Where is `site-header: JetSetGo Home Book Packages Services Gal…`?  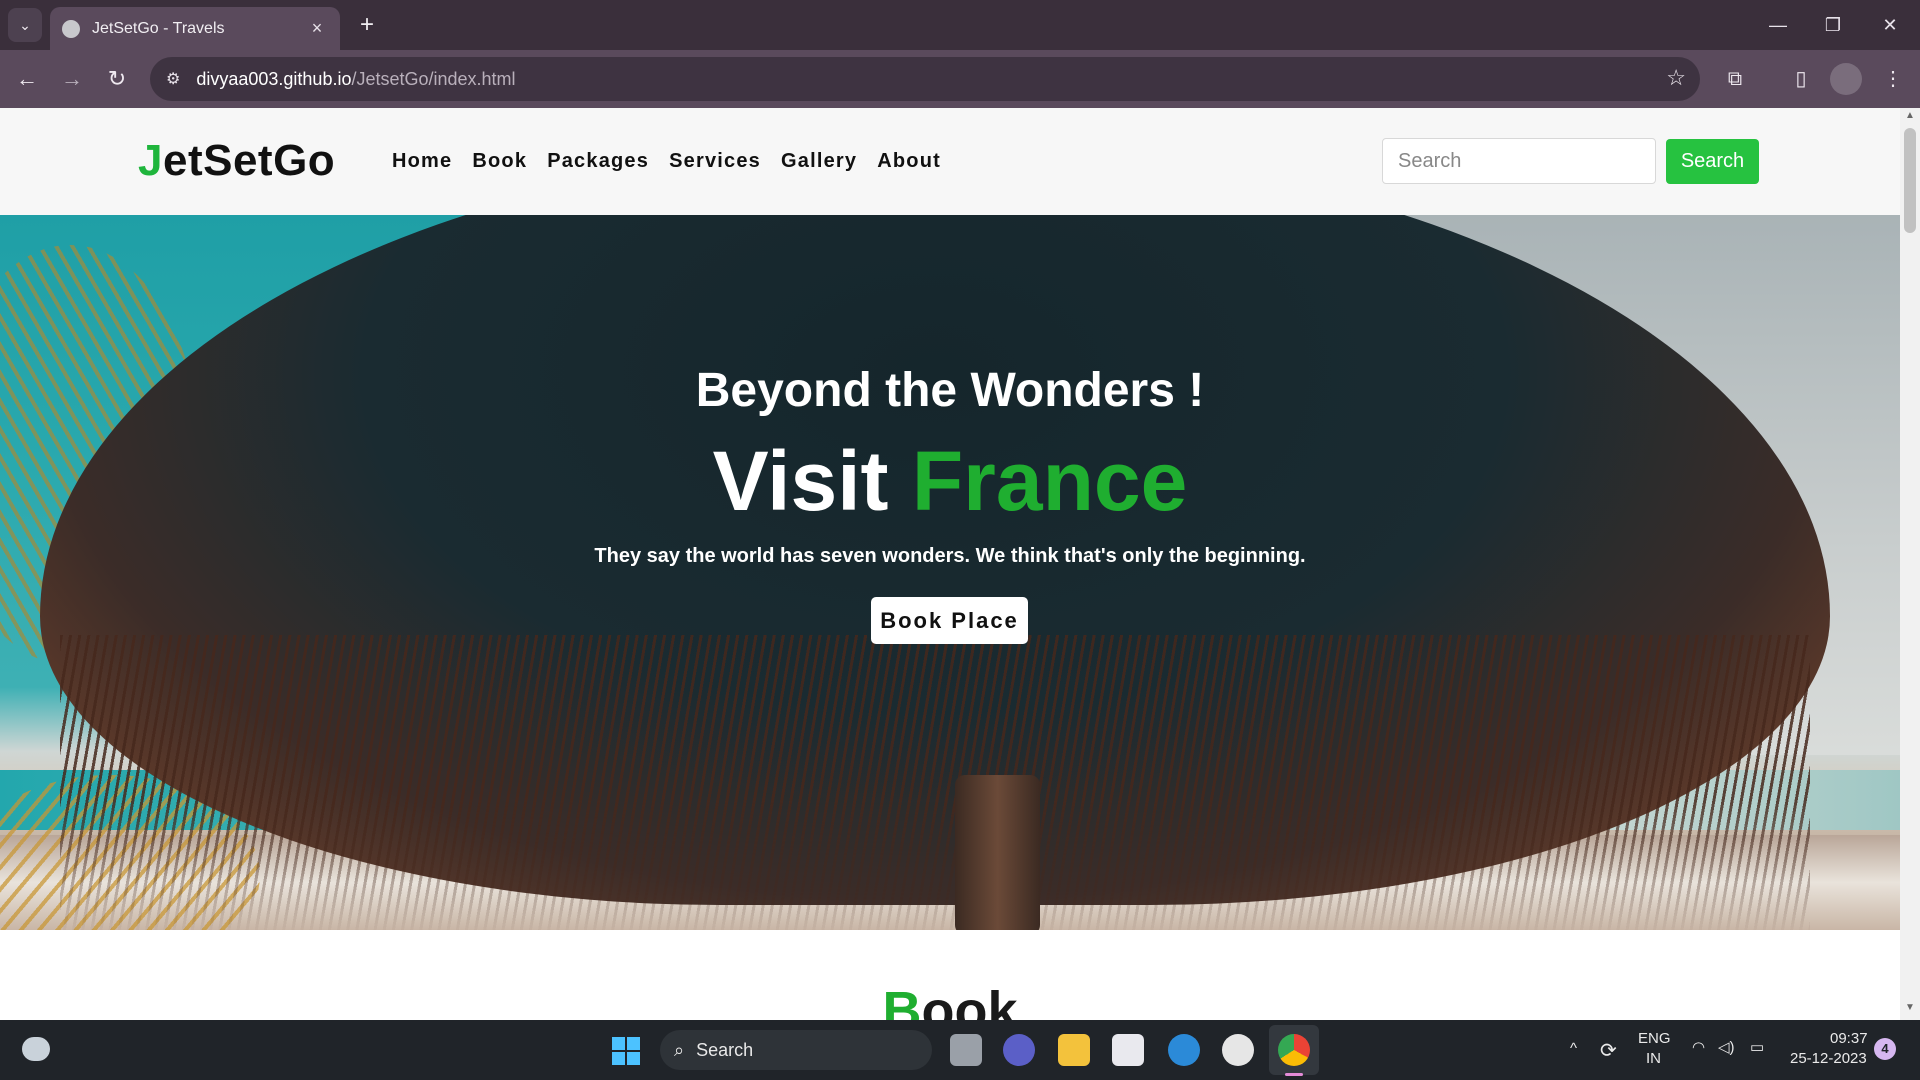 site-header: JetSetGo Home Book Packages Services Gal… is located at coordinates (950, 161).